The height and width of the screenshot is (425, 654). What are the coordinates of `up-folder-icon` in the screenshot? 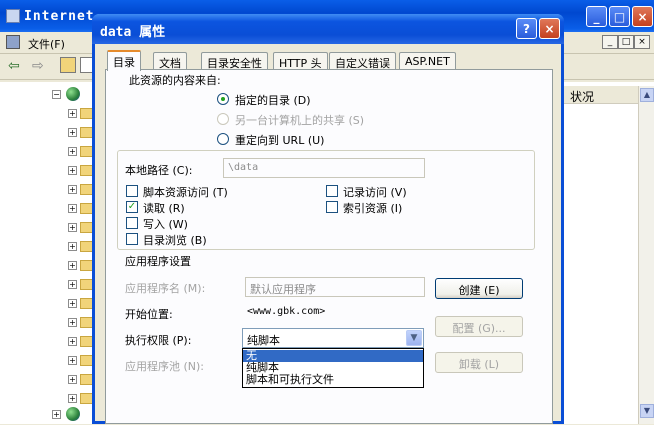 It's located at (68, 65).